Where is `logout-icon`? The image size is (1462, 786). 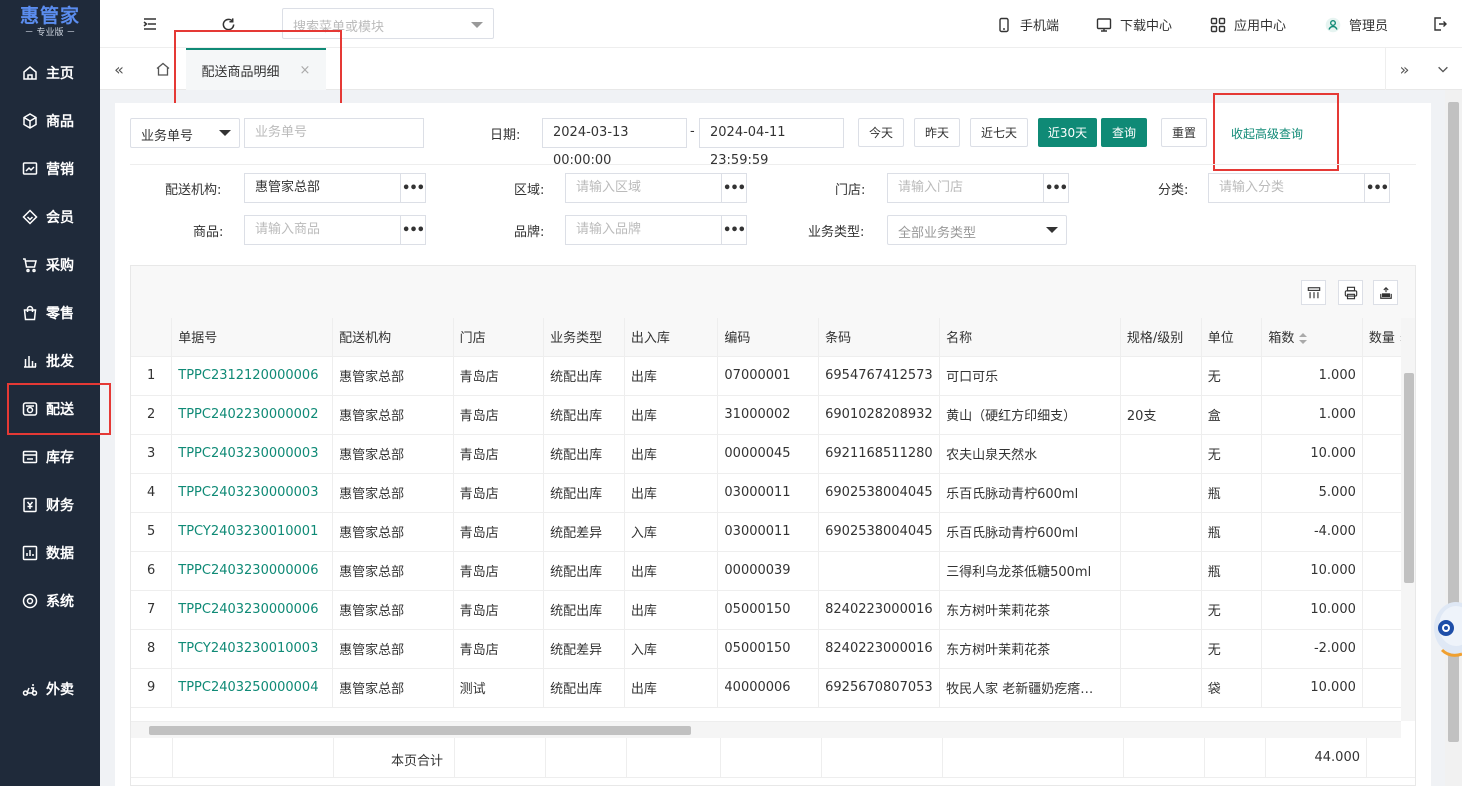 logout-icon is located at coordinates (1440, 24).